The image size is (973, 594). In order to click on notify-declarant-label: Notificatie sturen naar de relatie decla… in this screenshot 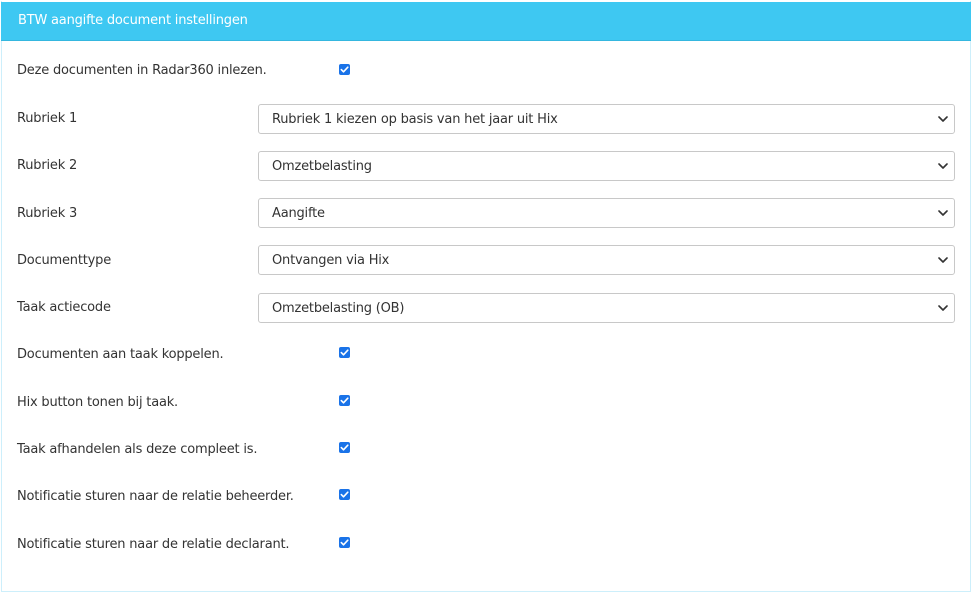, I will do `click(153, 544)`.